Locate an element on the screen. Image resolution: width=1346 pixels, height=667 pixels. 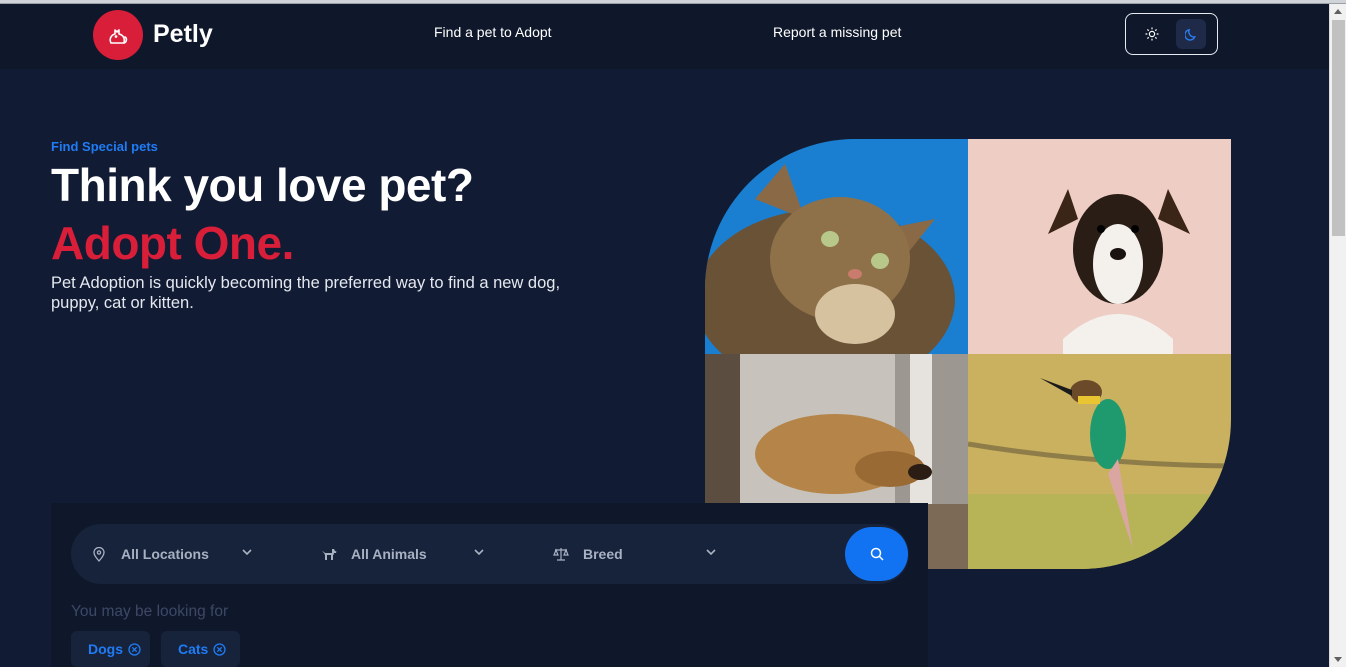
nav-report-missing-link: Report a missing pet is located at coordinates (837, 32).